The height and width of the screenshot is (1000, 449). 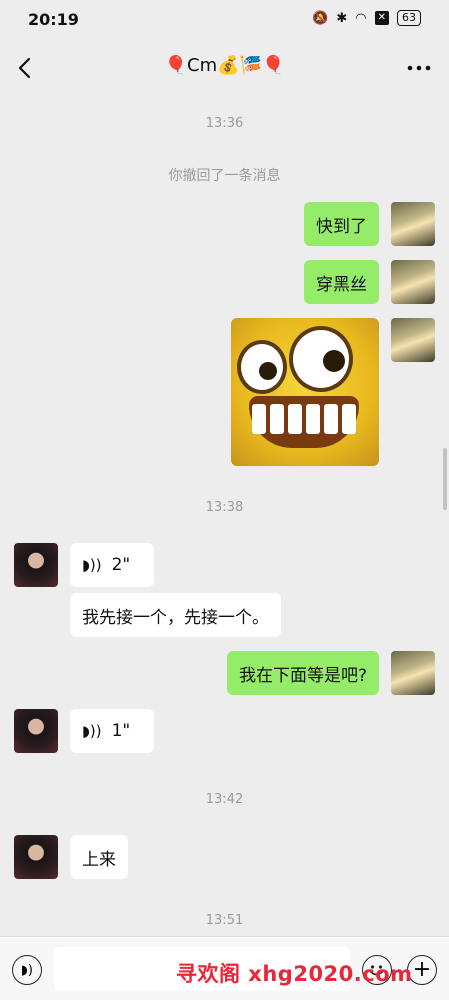 What do you see at coordinates (409, 18) in the screenshot?
I see `battery-icon: 63` at bounding box center [409, 18].